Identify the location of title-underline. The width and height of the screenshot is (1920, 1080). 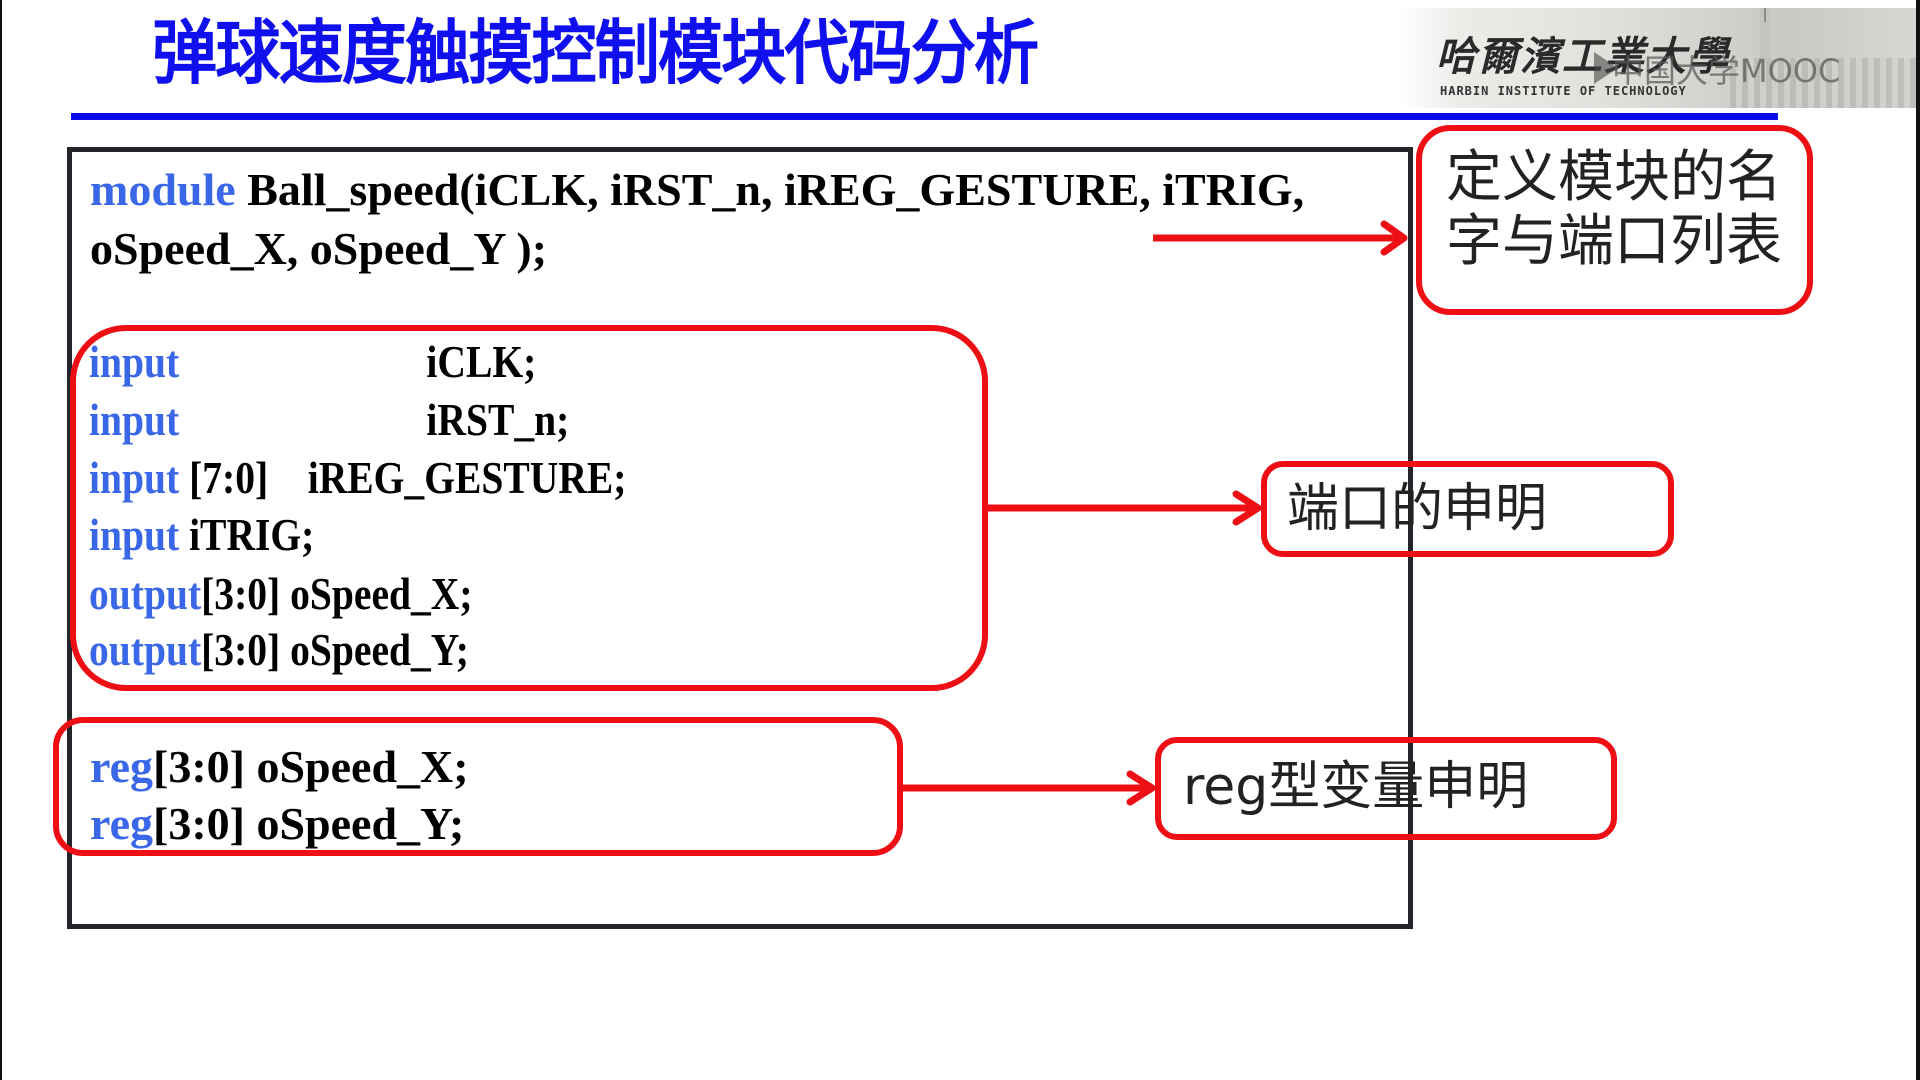
(924, 116).